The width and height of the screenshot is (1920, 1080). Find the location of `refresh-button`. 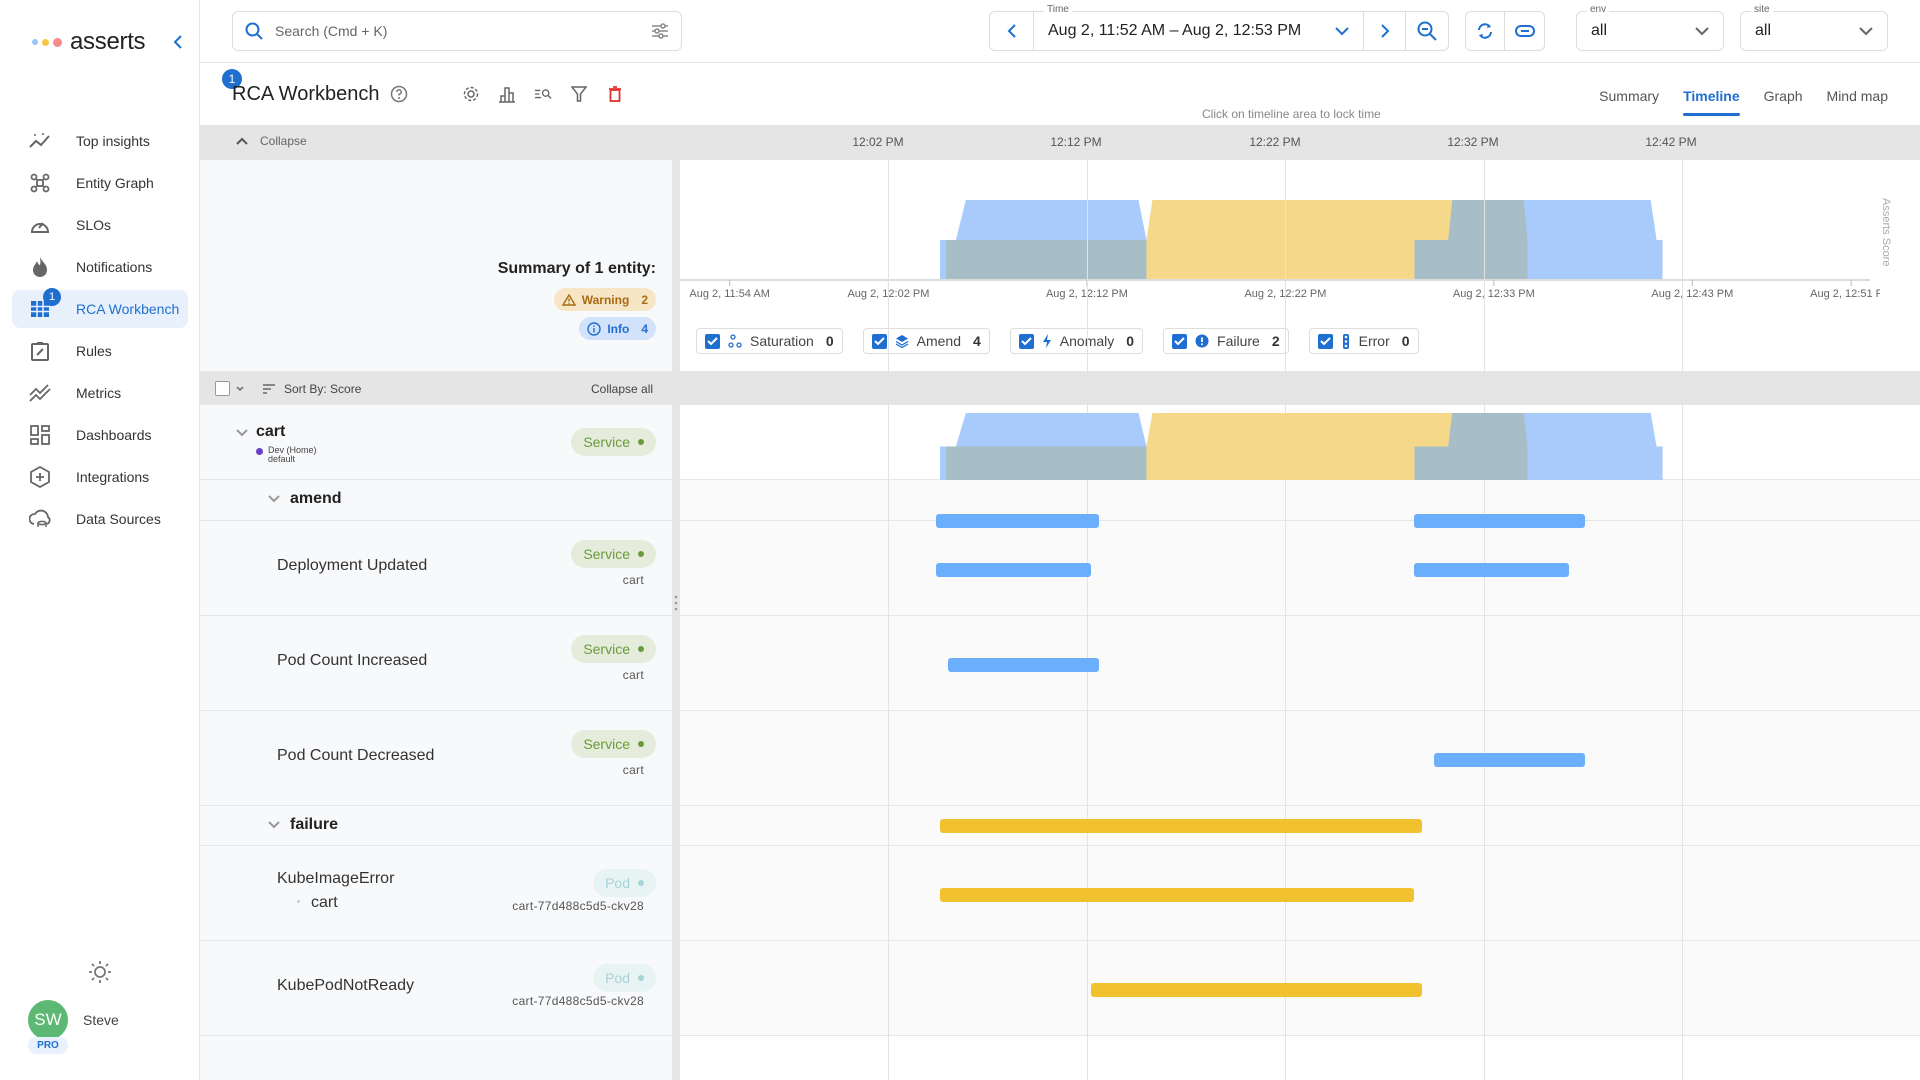

refresh-button is located at coordinates (1485, 31).